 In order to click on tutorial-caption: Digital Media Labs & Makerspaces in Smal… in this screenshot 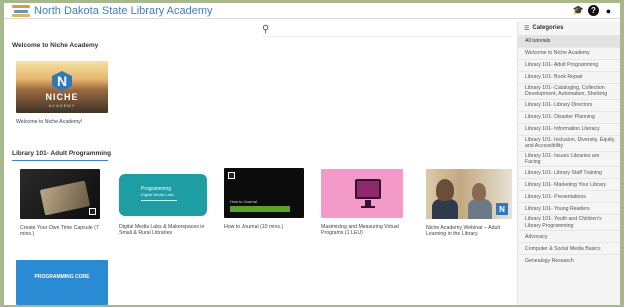, I will do `click(163, 230)`.